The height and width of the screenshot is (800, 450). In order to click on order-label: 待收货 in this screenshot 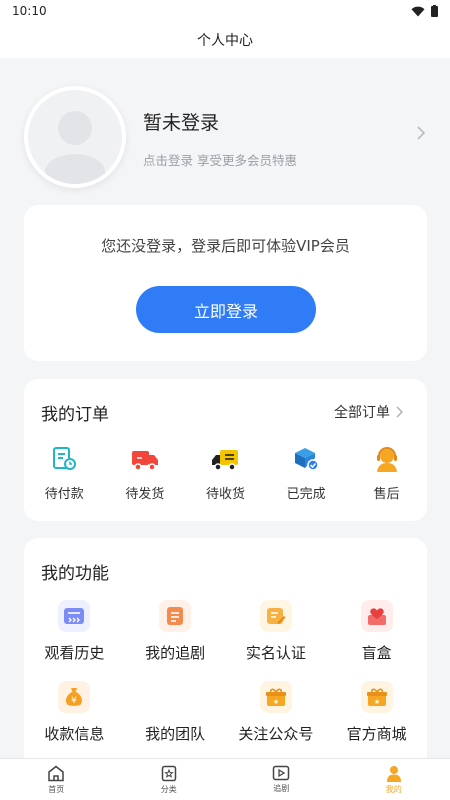, I will do `click(225, 494)`.